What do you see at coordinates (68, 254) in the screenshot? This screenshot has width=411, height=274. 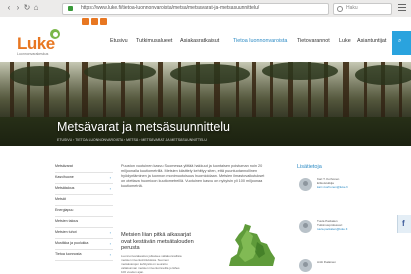 I see `sidebar-item-label: Tietoa luonnosta` at bounding box center [68, 254].